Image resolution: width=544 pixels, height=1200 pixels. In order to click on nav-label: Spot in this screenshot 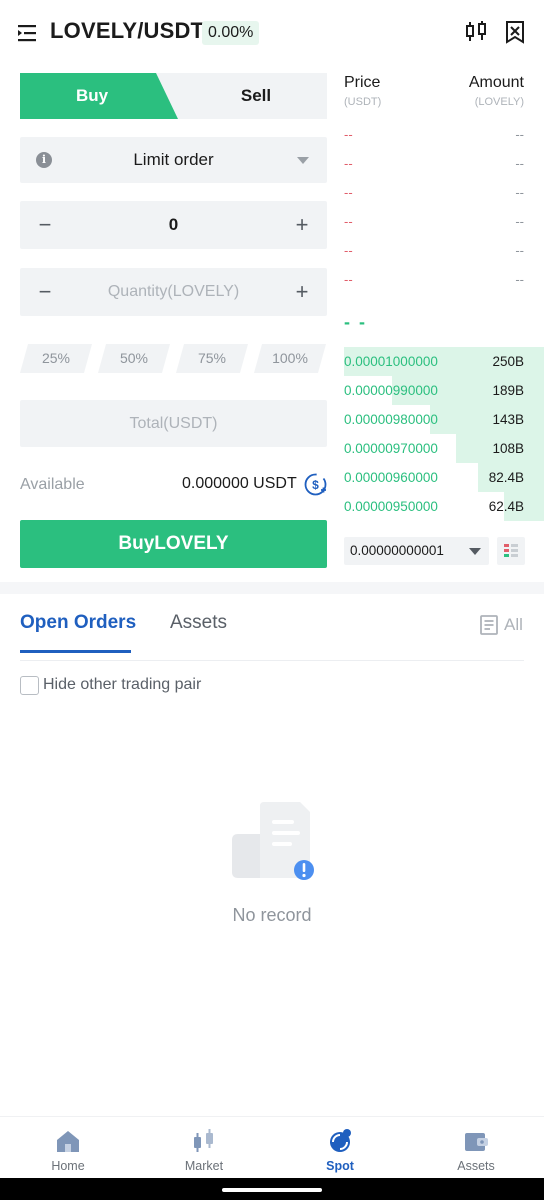, I will do `click(340, 1166)`.